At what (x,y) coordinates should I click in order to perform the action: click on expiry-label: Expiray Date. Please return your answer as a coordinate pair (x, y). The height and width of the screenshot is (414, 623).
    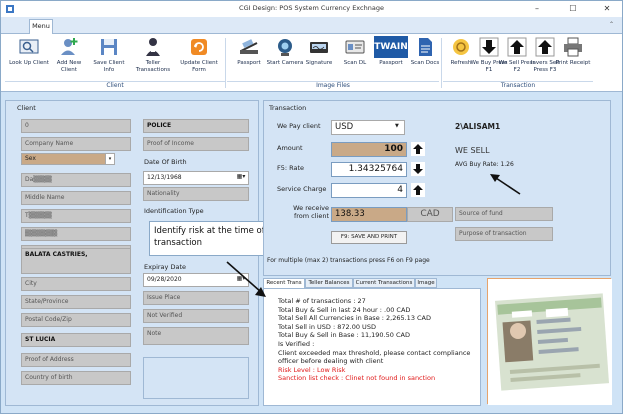
    Looking at the image, I should click on (165, 267).